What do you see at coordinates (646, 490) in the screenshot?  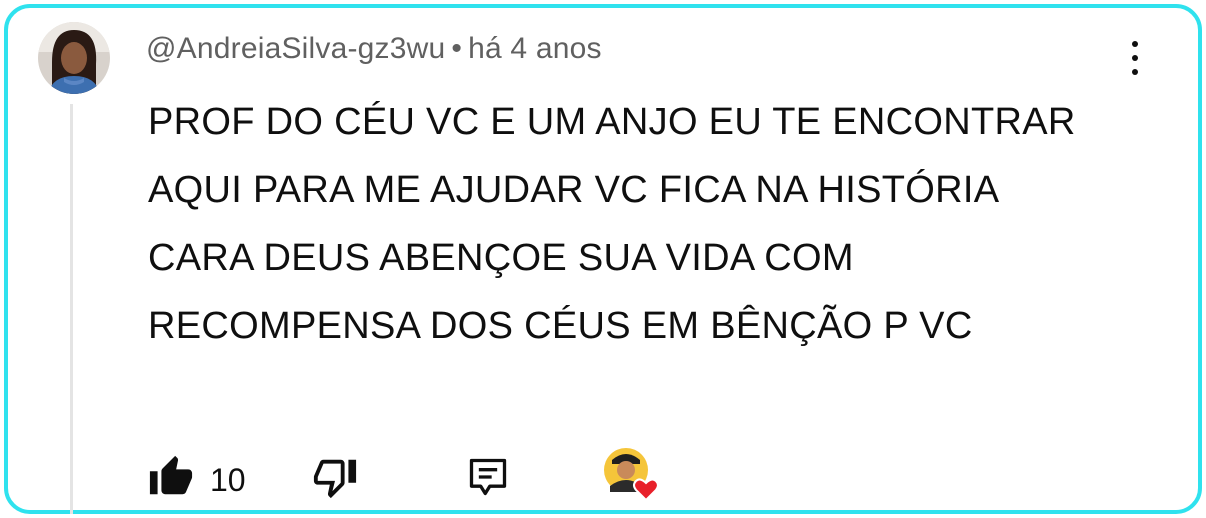 I see `heart-icon` at bounding box center [646, 490].